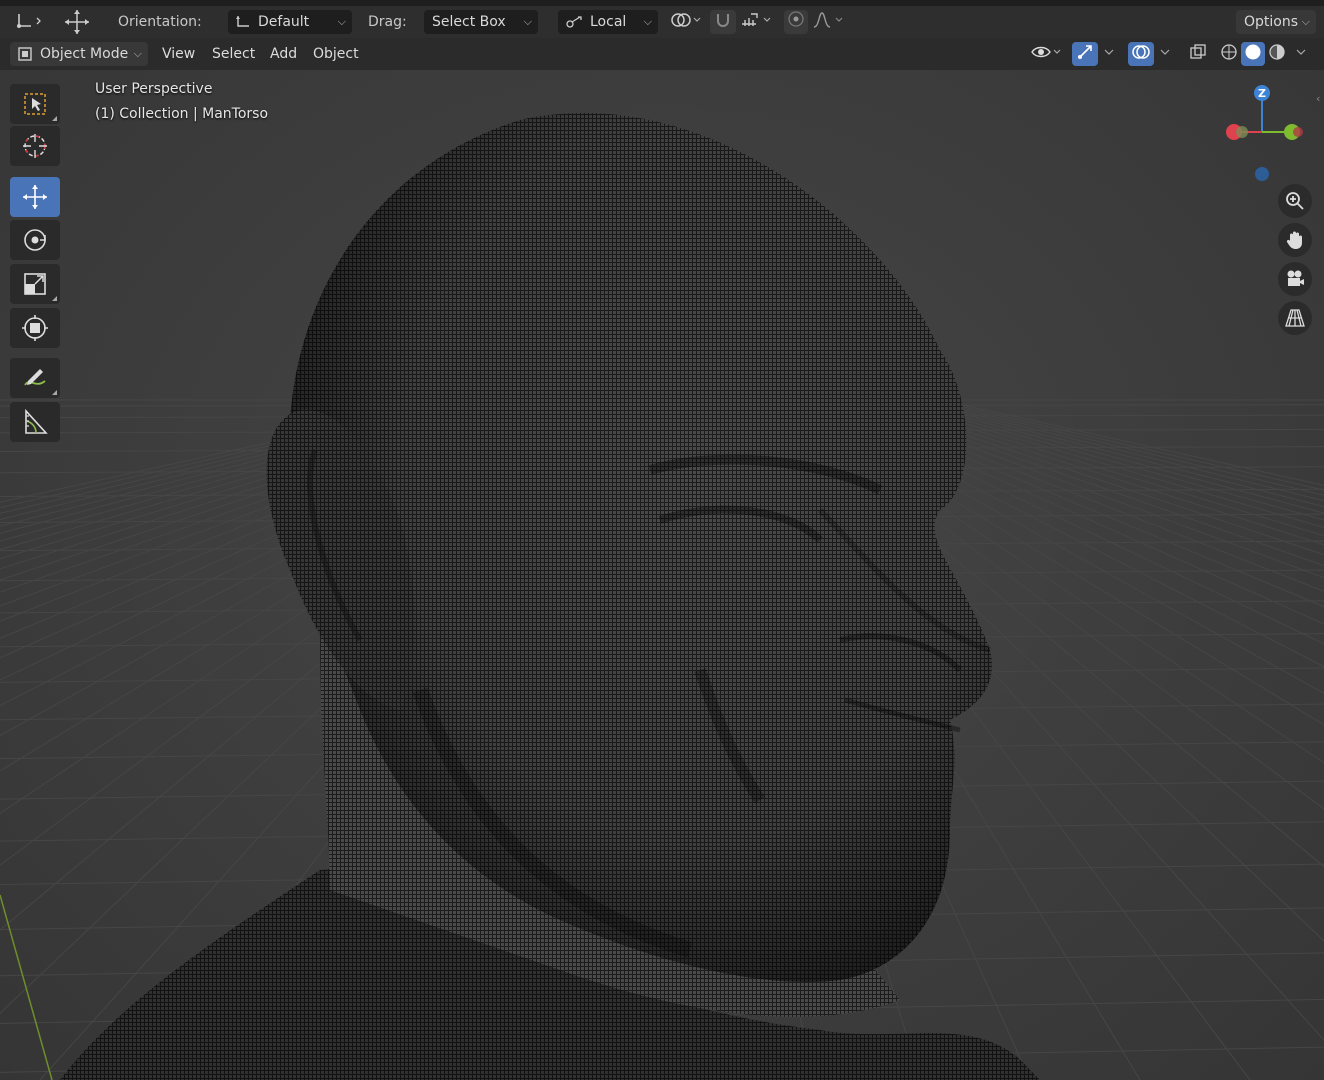 The height and width of the screenshot is (1080, 1324). Describe the element at coordinates (1253, 54) in the screenshot. I see `solid-shading-icon` at that location.